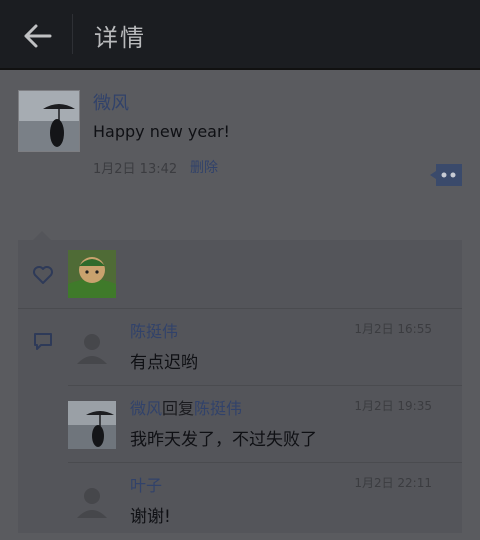 The image size is (480, 540). I want to click on reply-to-name: 陈挺伟, so click(218, 408).